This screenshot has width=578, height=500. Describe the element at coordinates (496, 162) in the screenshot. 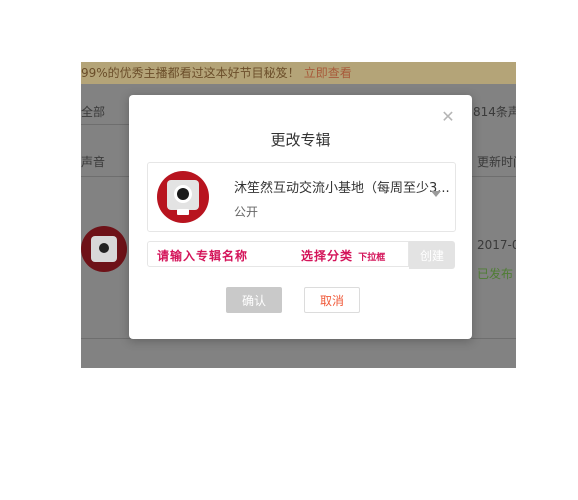

I see `column-header-update-time: 更新时间` at that location.